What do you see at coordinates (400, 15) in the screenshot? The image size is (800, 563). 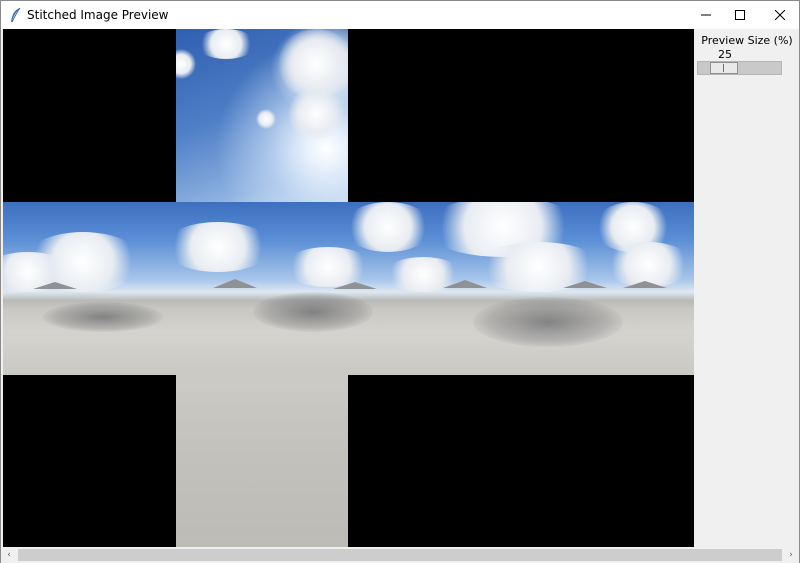 I see `title-bar: Stitched Image Preview` at bounding box center [400, 15].